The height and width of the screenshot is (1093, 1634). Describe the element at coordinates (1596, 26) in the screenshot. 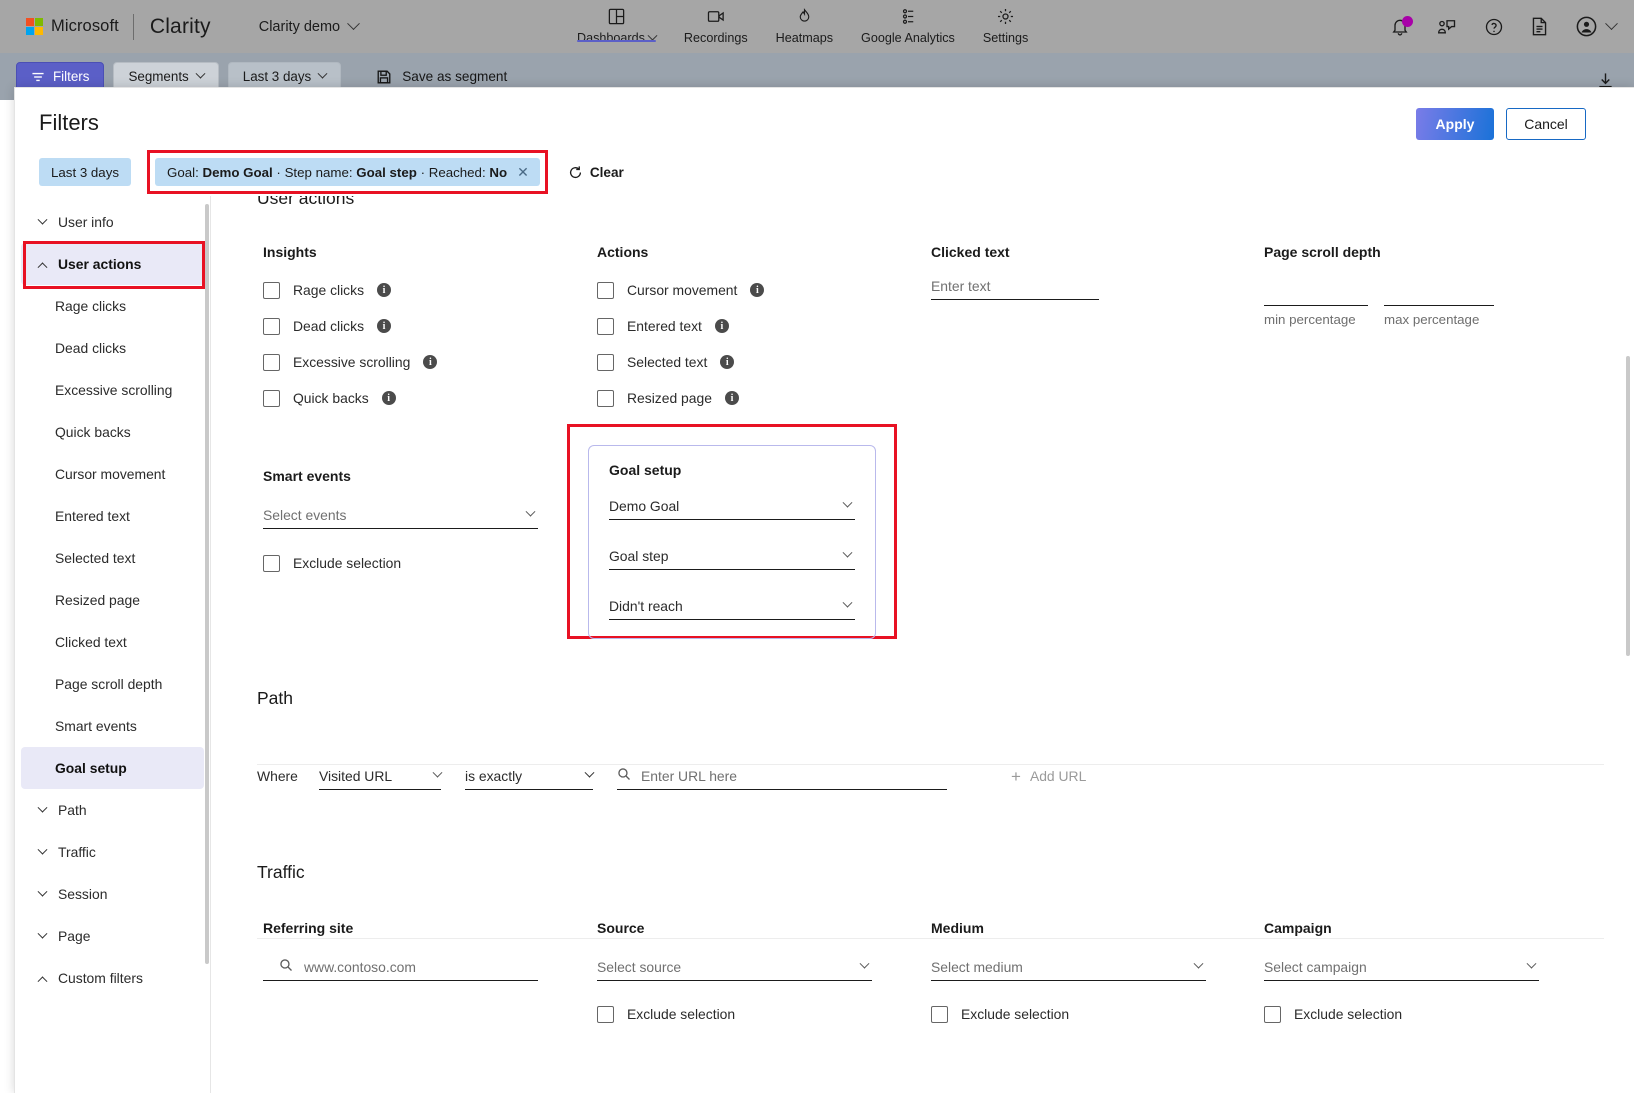

I see `account-avatar-icon` at that location.